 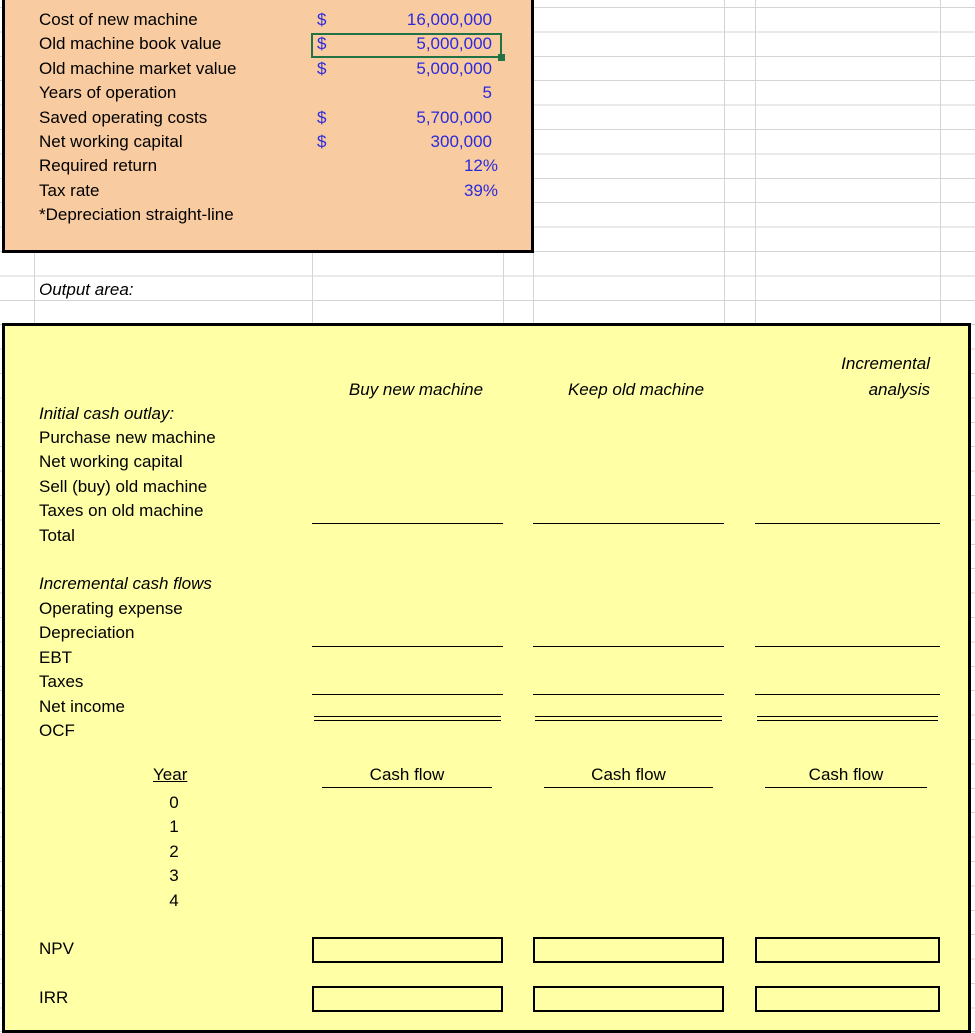 What do you see at coordinates (885, 363) in the screenshot?
I see `incremental-header-1: Incremental` at bounding box center [885, 363].